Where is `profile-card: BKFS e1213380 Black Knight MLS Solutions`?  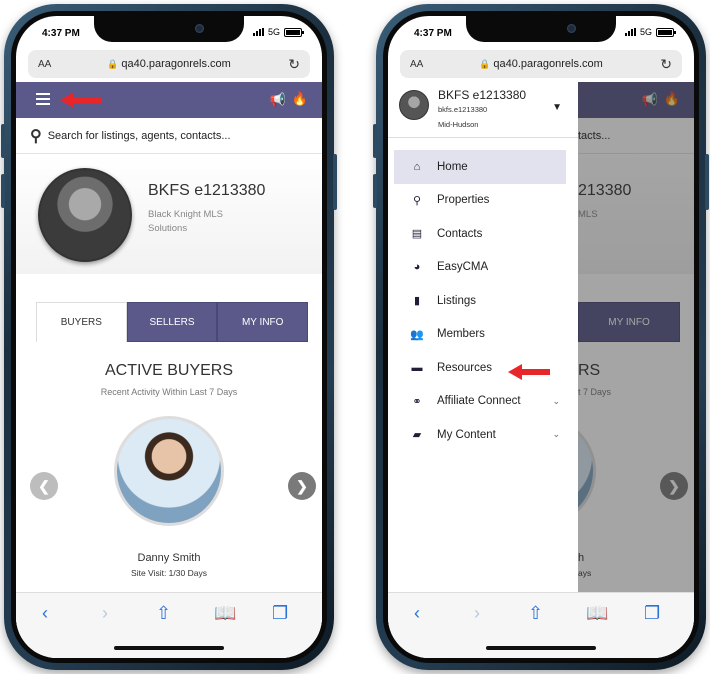
profile-card: BKFS e1213380 Black Knight MLS Solutions is located at coordinates (169, 214).